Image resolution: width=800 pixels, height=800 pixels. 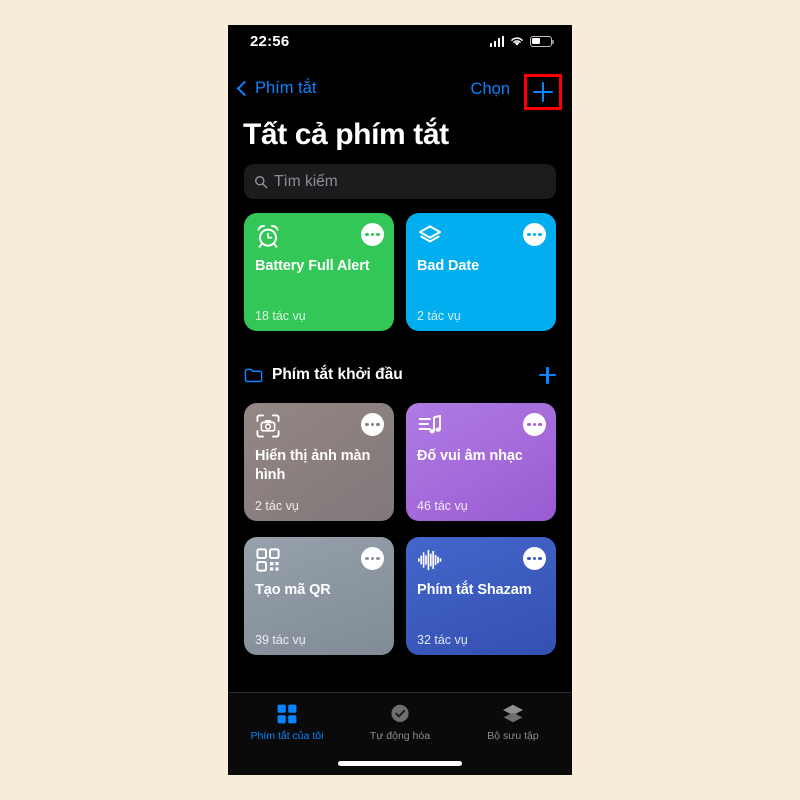 What do you see at coordinates (400, 92) in the screenshot?
I see `navigation-bar: Phím tắt Chọn` at bounding box center [400, 92].